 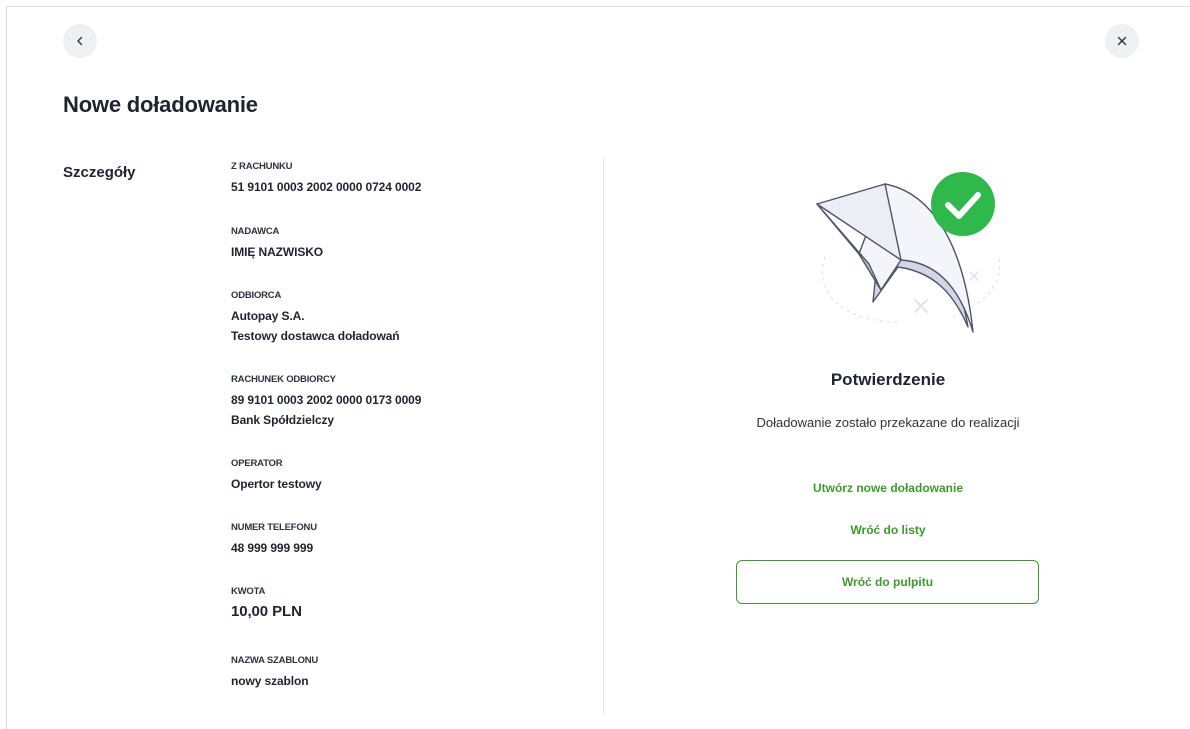 What do you see at coordinates (908, 252) in the screenshot?
I see `arrow-success-icon` at bounding box center [908, 252].